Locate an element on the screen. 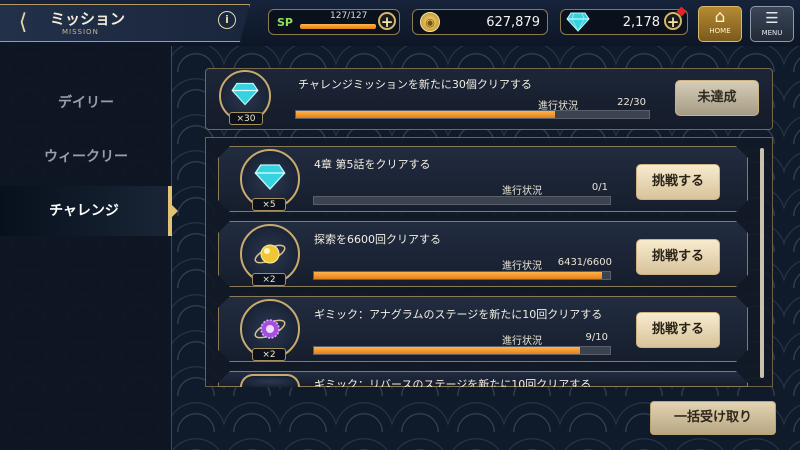  mission-row-clip: ギミック：リバースのステージを新たに10回クリアする is located at coordinates (452, 382).